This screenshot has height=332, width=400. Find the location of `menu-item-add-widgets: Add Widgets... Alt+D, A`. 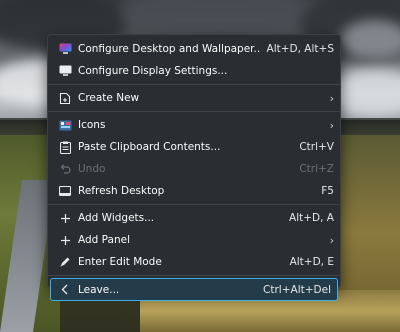

menu-item-add-widgets: Add Widgets... Alt+D, A is located at coordinates (194, 218).